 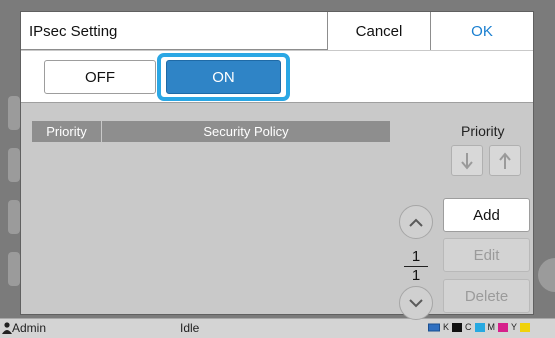 What do you see at coordinates (100, 77) in the screenshot?
I see `off-button: OFF` at bounding box center [100, 77].